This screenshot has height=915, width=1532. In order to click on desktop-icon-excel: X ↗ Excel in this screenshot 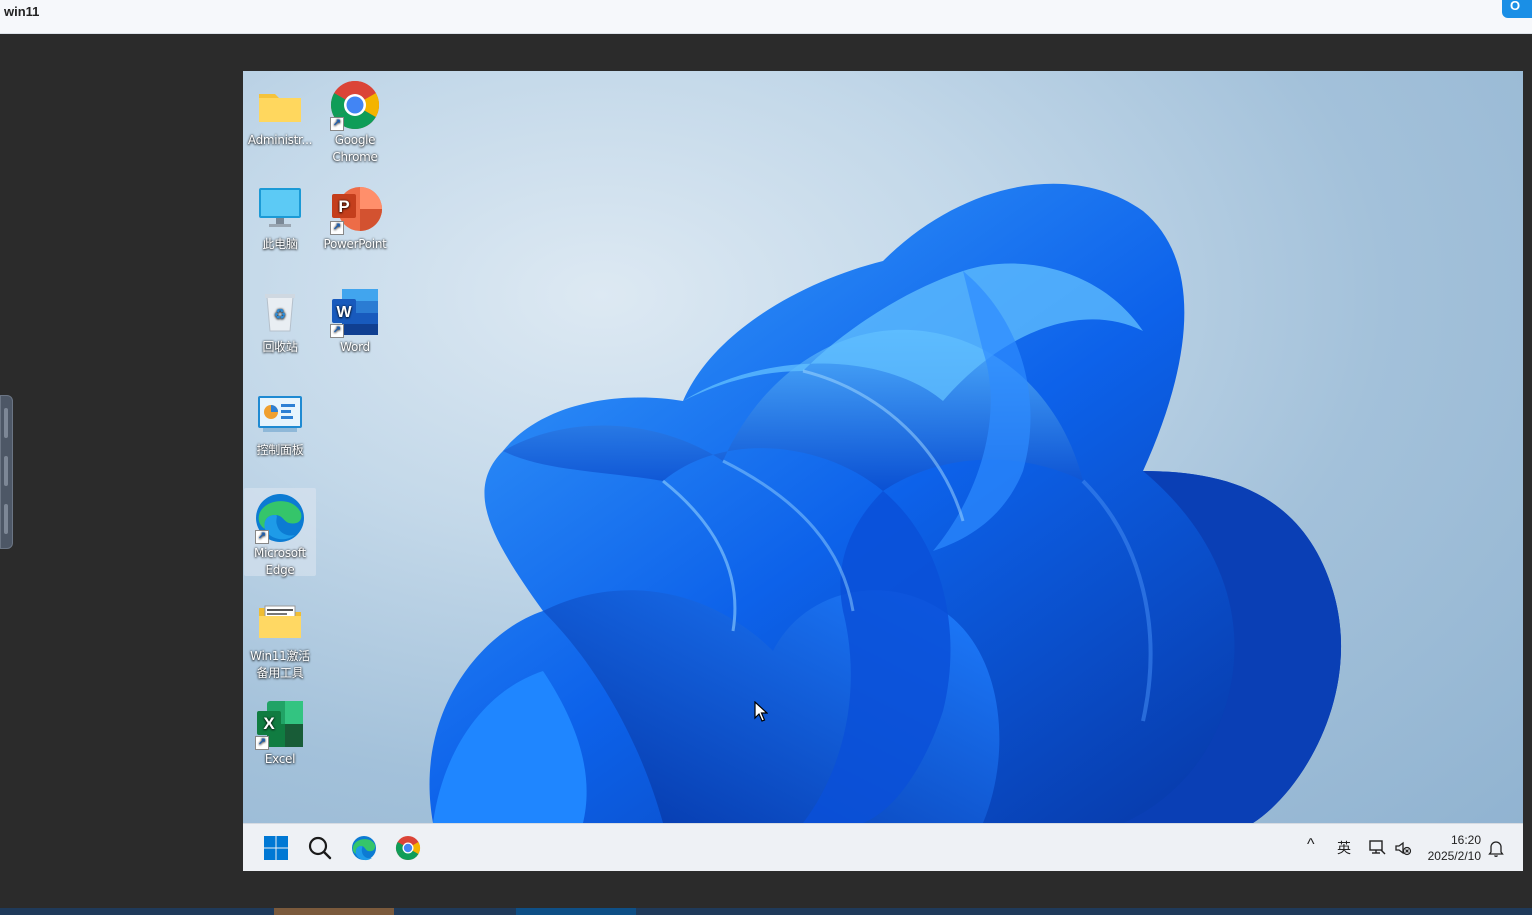, I will do `click(280, 731)`.